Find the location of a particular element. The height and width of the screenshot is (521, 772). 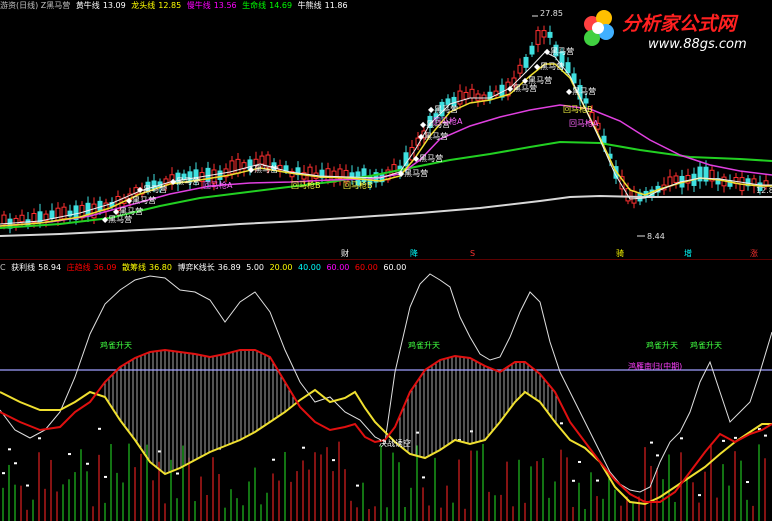

pullback-b-2: 回马枪B is located at coordinates (358, 185).